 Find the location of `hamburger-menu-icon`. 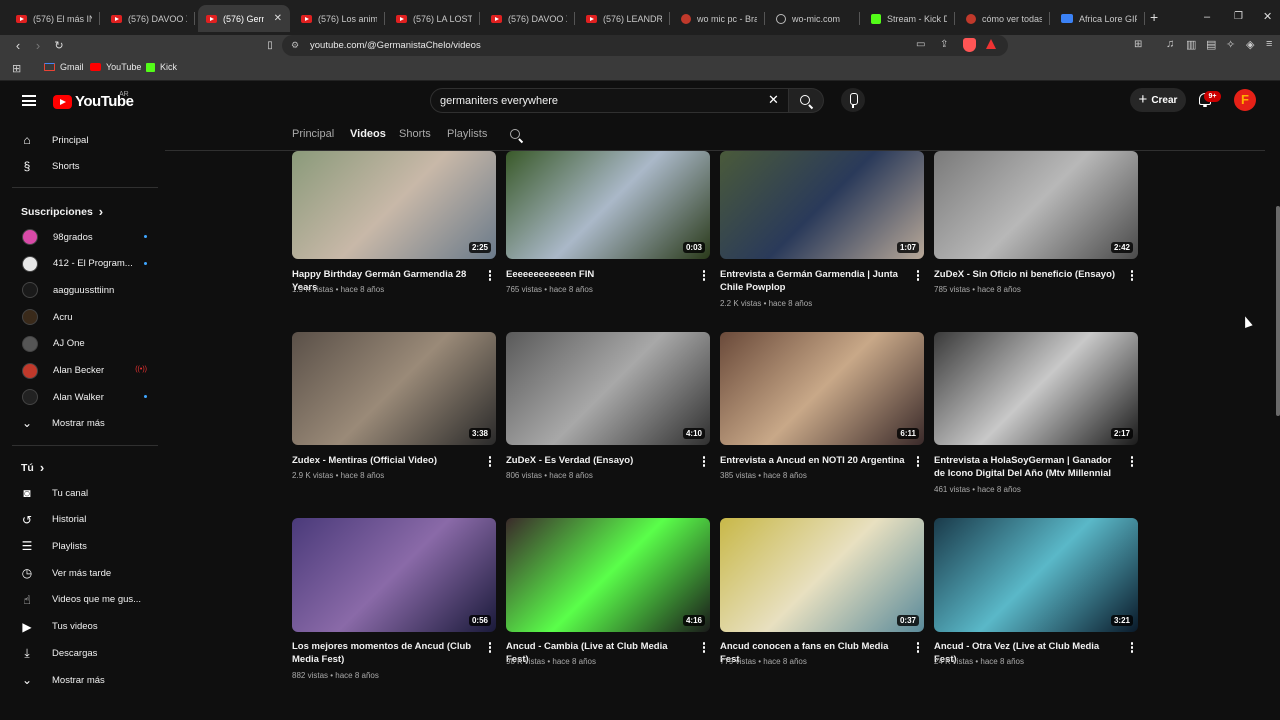

hamburger-menu-icon is located at coordinates (29, 100).